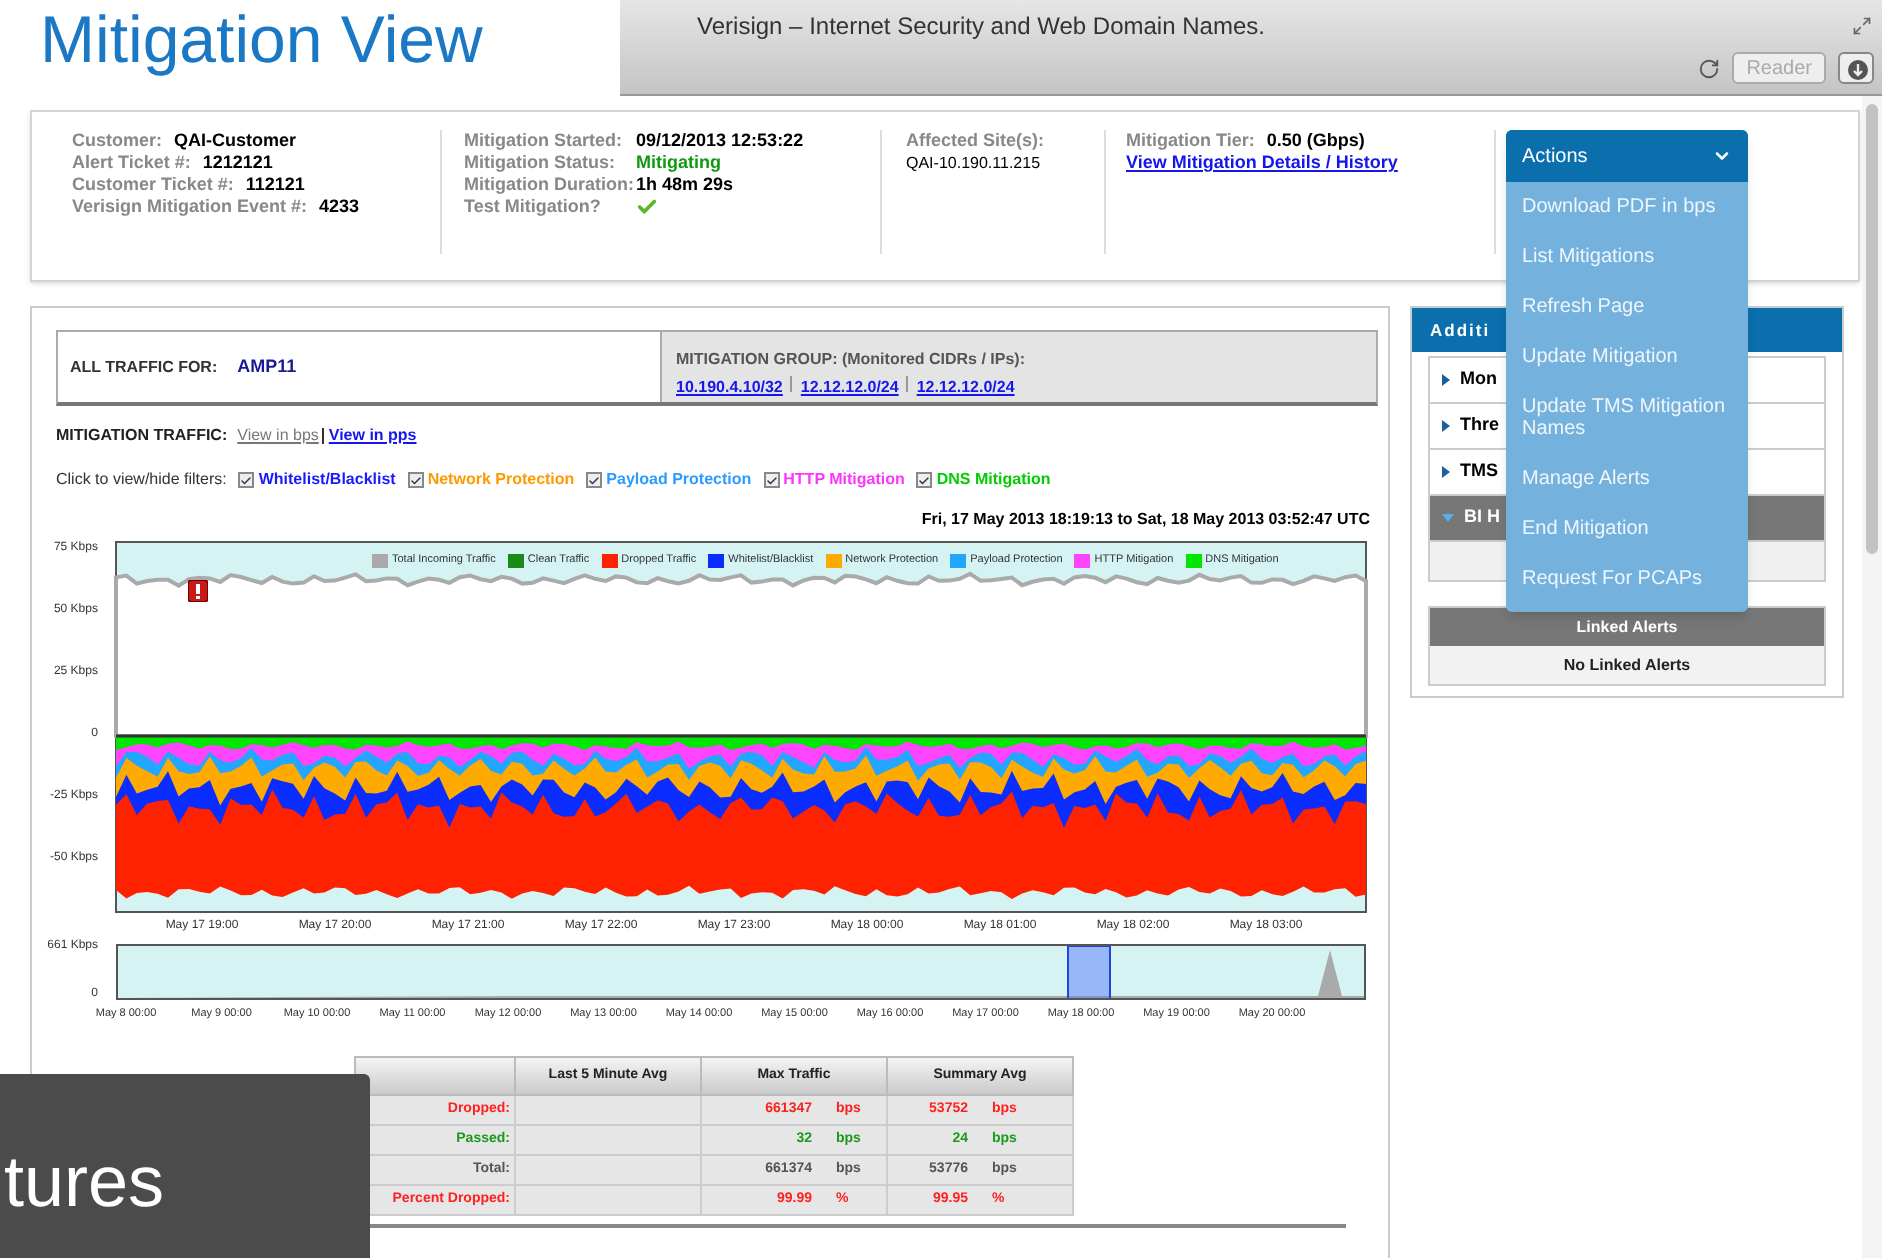 The height and width of the screenshot is (1258, 1882). I want to click on reader-button: Reader, so click(1779, 68).